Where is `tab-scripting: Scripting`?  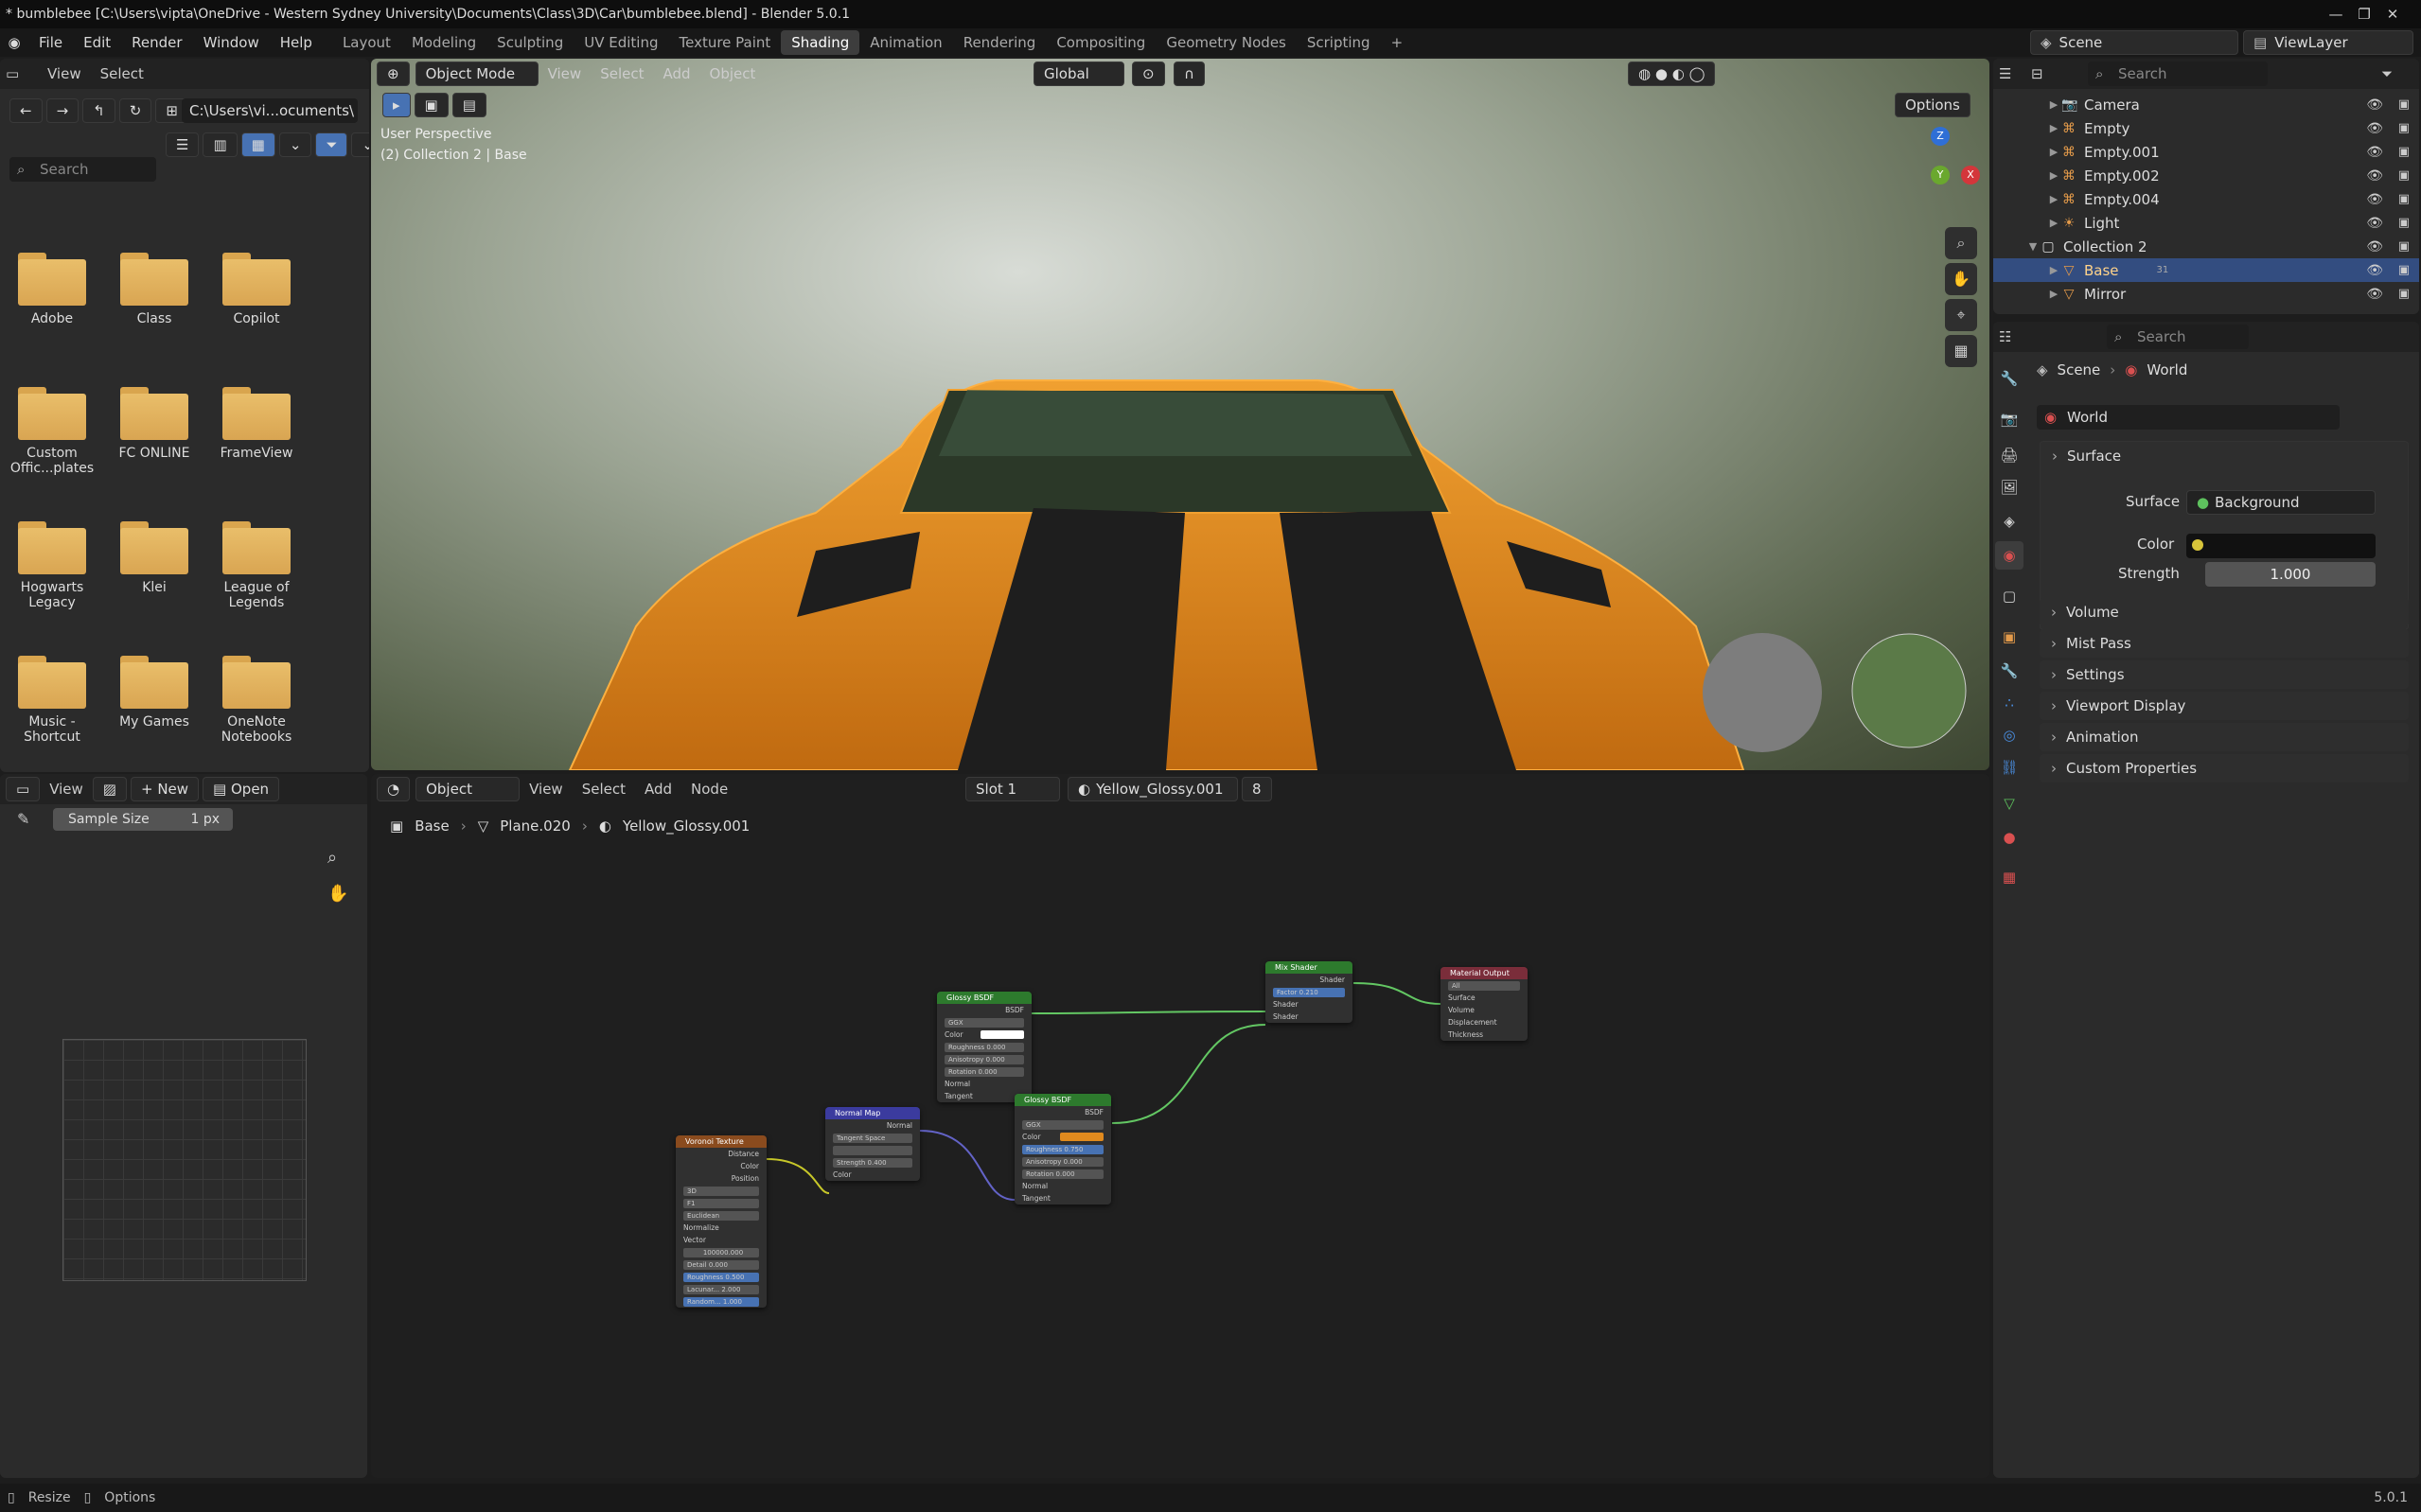
tab-scripting: Scripting is located at coordinates (1339, 42).